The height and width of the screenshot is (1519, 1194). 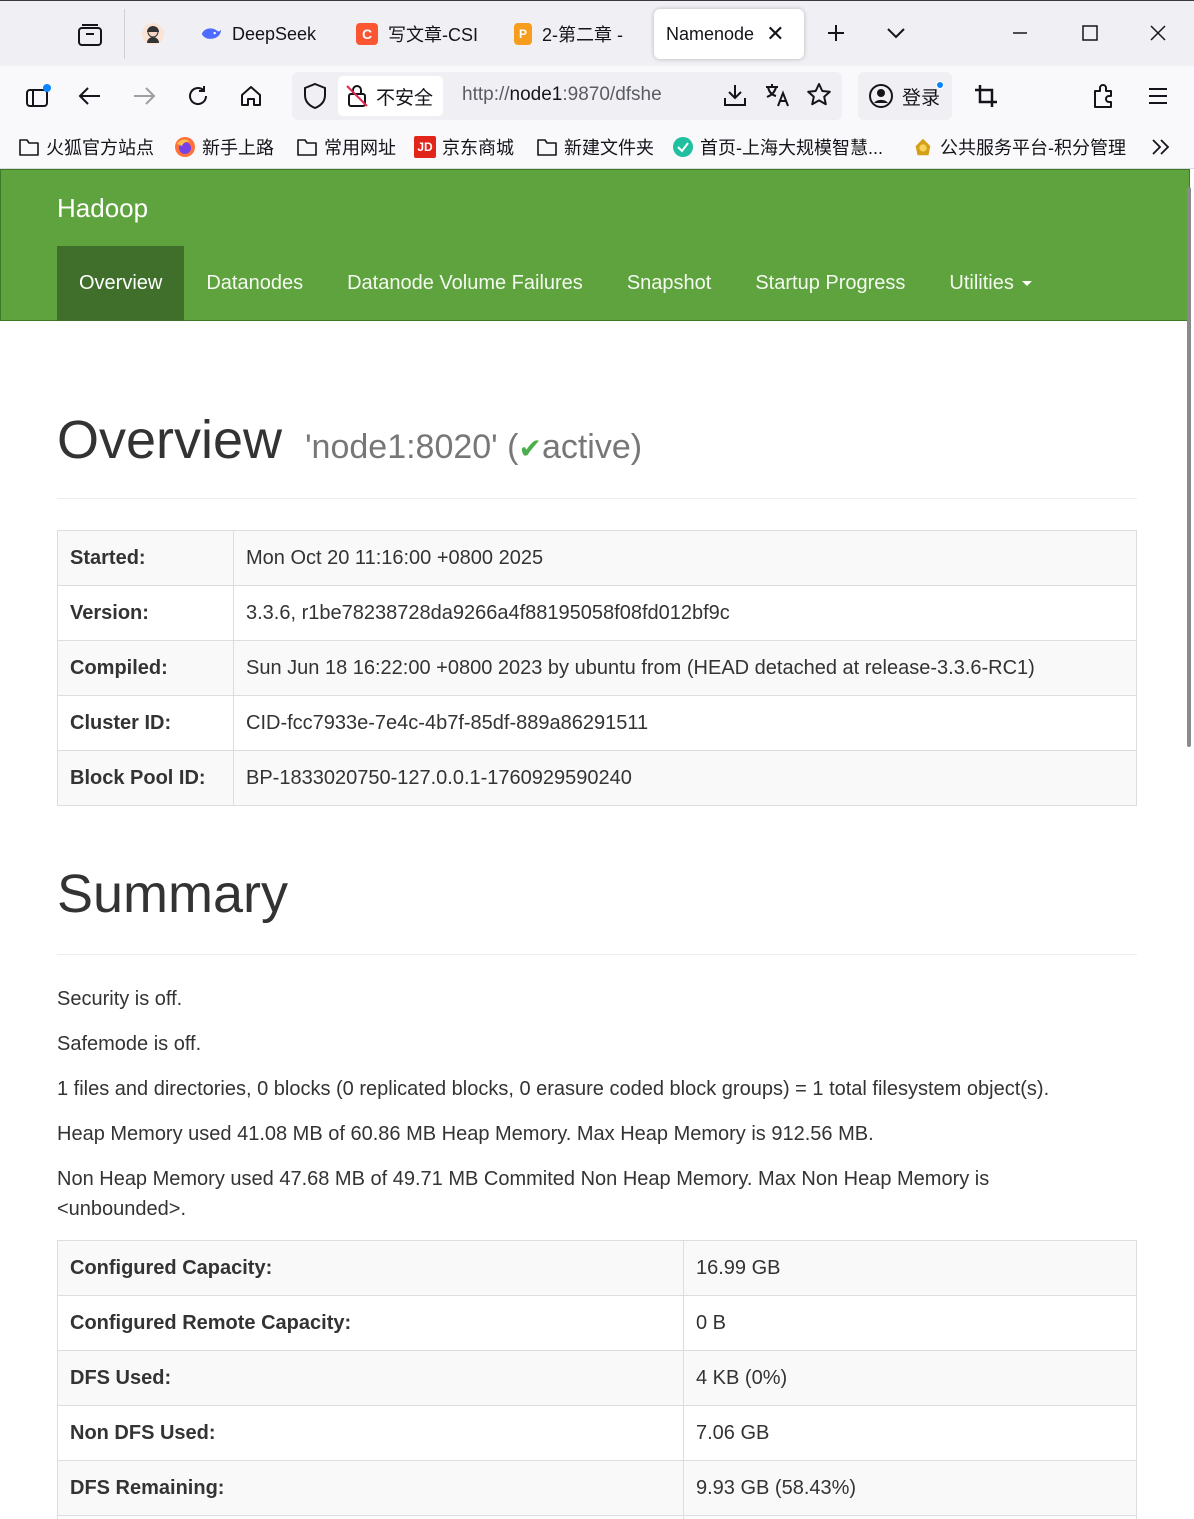 I want to click on download-page-icon, so click(x=735, y=97).